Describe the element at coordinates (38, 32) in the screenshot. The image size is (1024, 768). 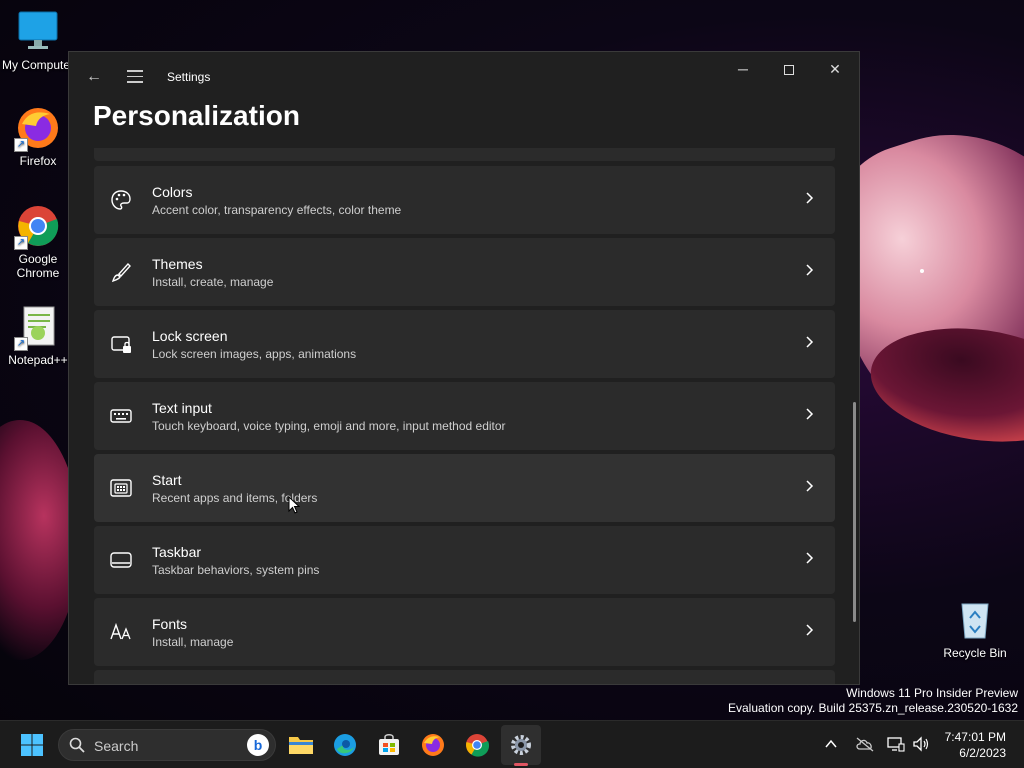
I see `monitor-icon` at that location.